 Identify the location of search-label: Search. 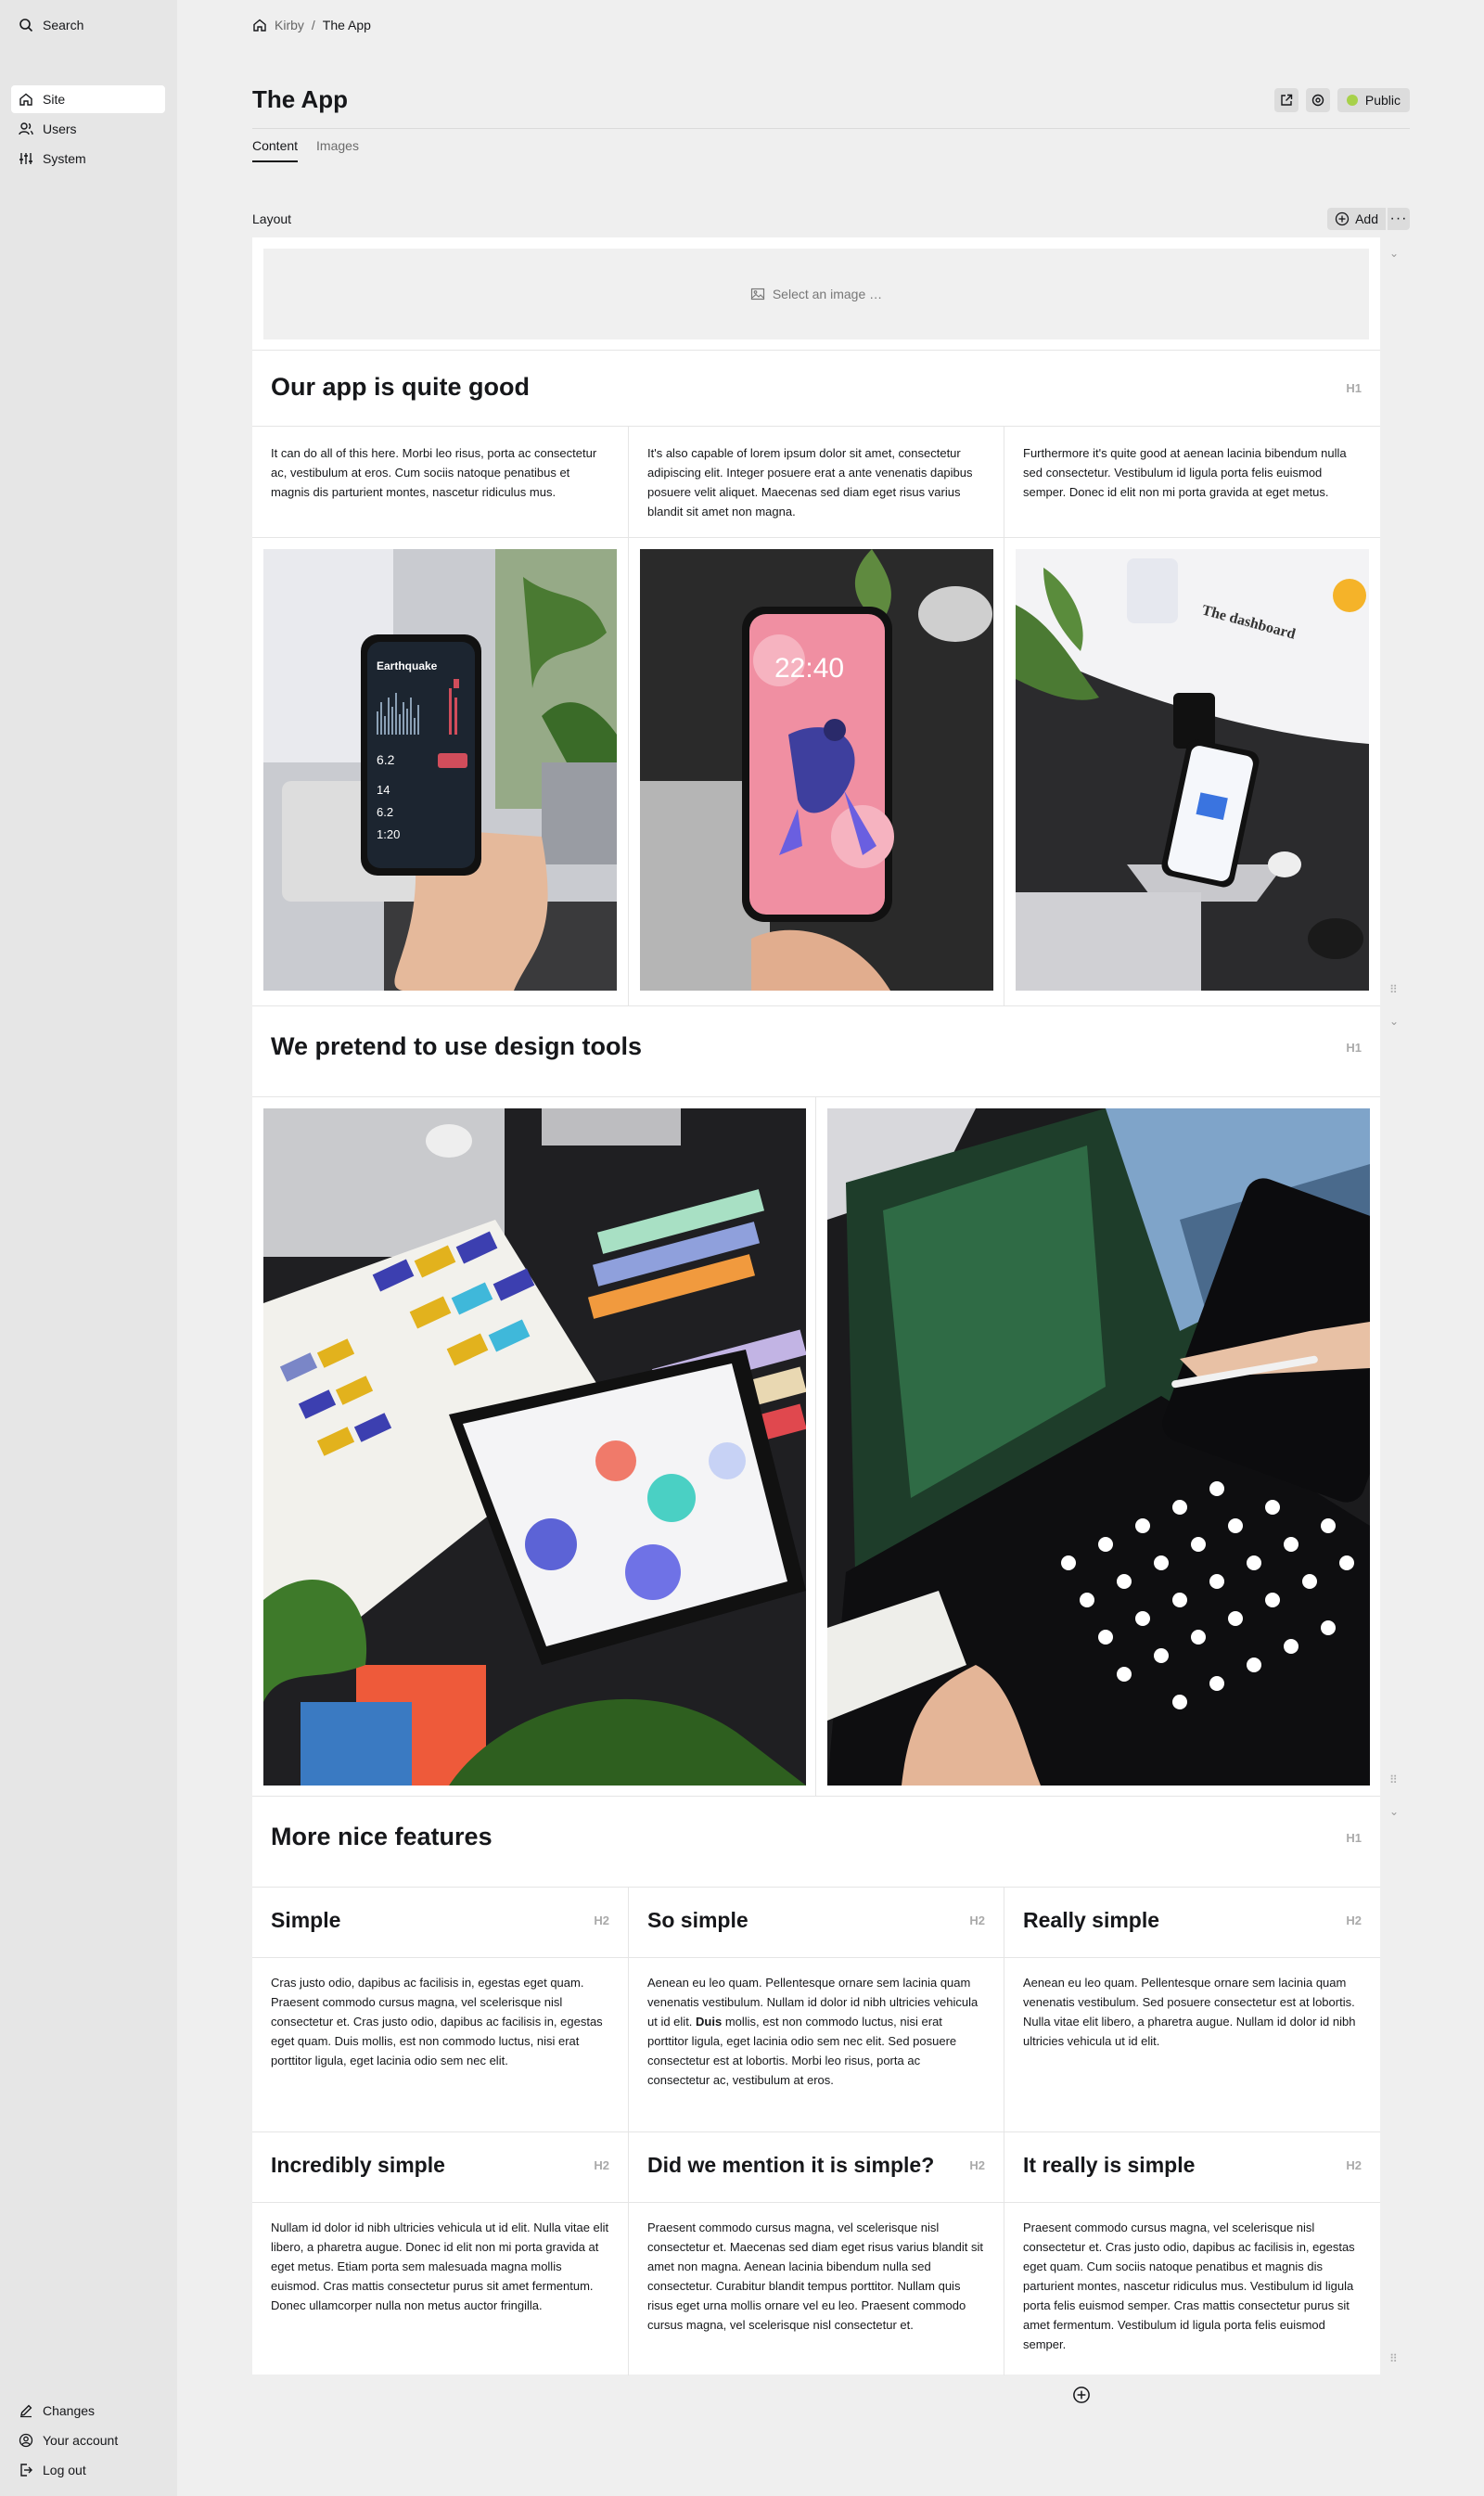
(63, 25).